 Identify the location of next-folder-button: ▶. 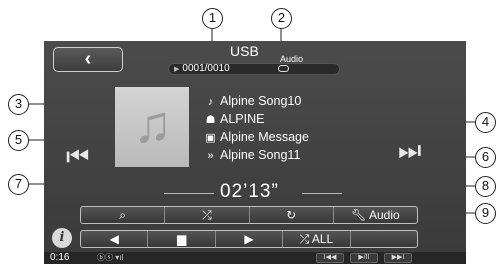
(250, 239).